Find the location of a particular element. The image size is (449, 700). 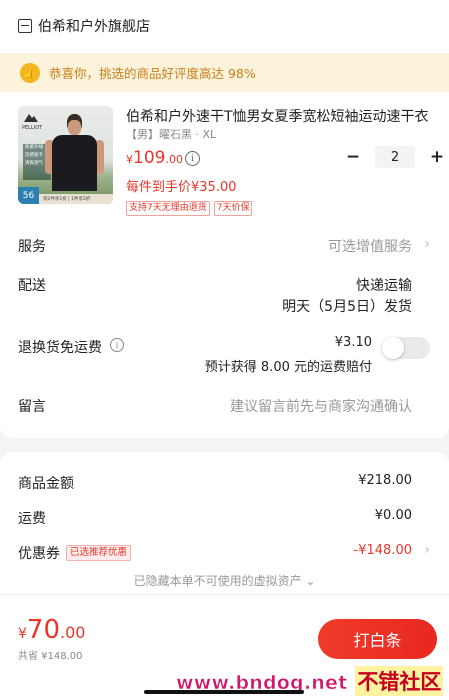

delivery-label: 配送 is located at coordinates (32, 286).